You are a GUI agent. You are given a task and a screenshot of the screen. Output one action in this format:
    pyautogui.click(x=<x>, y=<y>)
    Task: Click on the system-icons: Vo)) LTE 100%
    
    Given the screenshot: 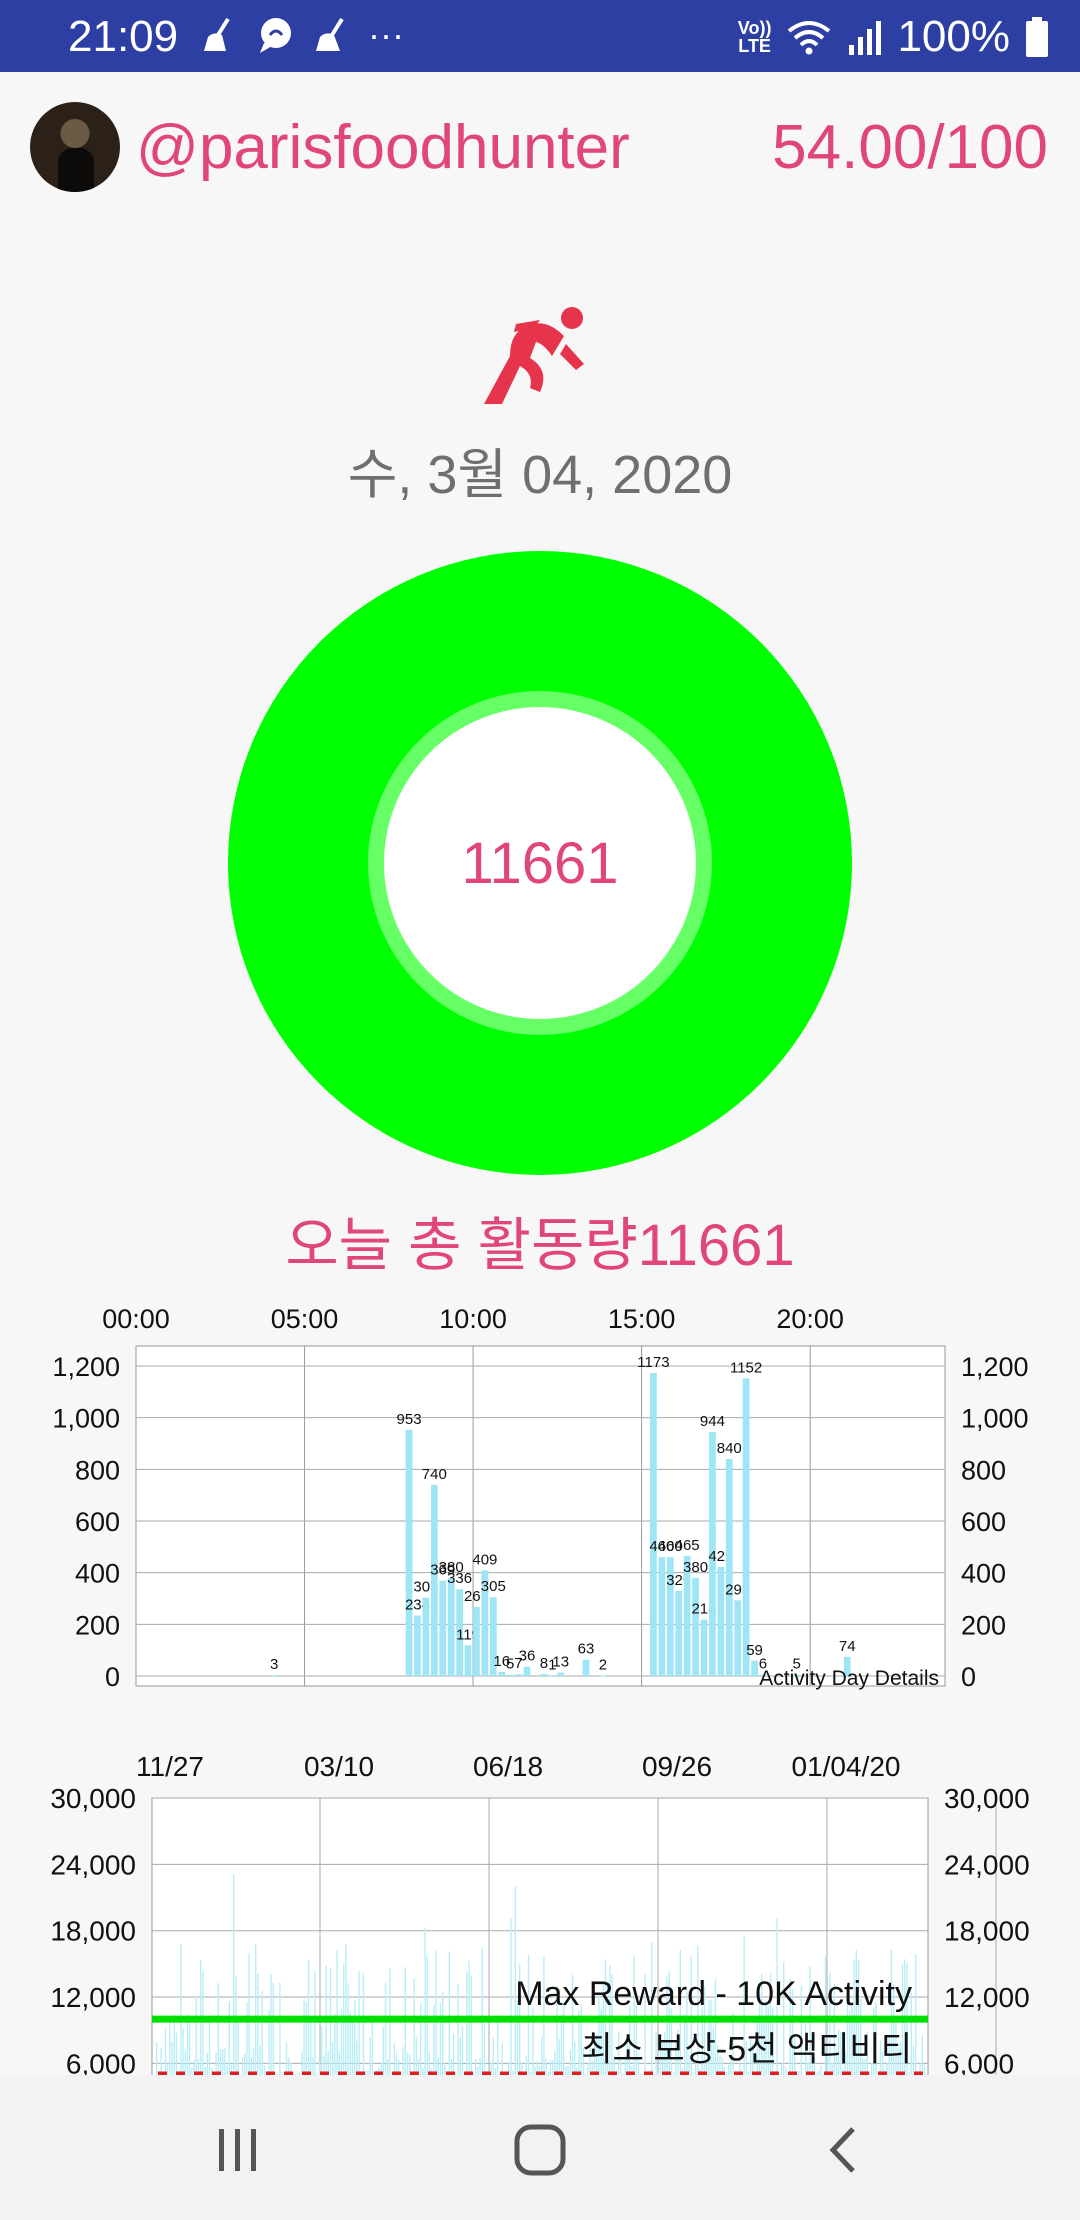 What is the action you would take?
    pyautogui.click(x=894, y=37)
    